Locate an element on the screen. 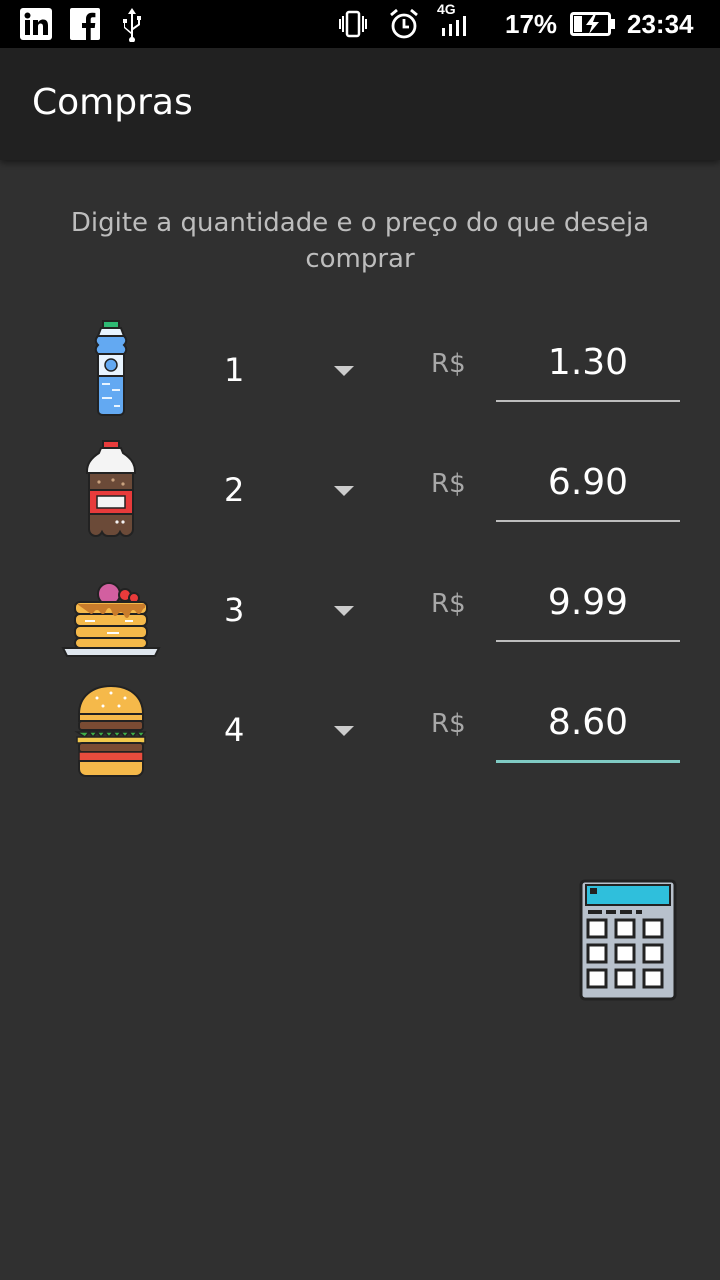 The height and width of the screenshot is (1280, 720). app-bar: Compras is located at coordinates (360, 104).